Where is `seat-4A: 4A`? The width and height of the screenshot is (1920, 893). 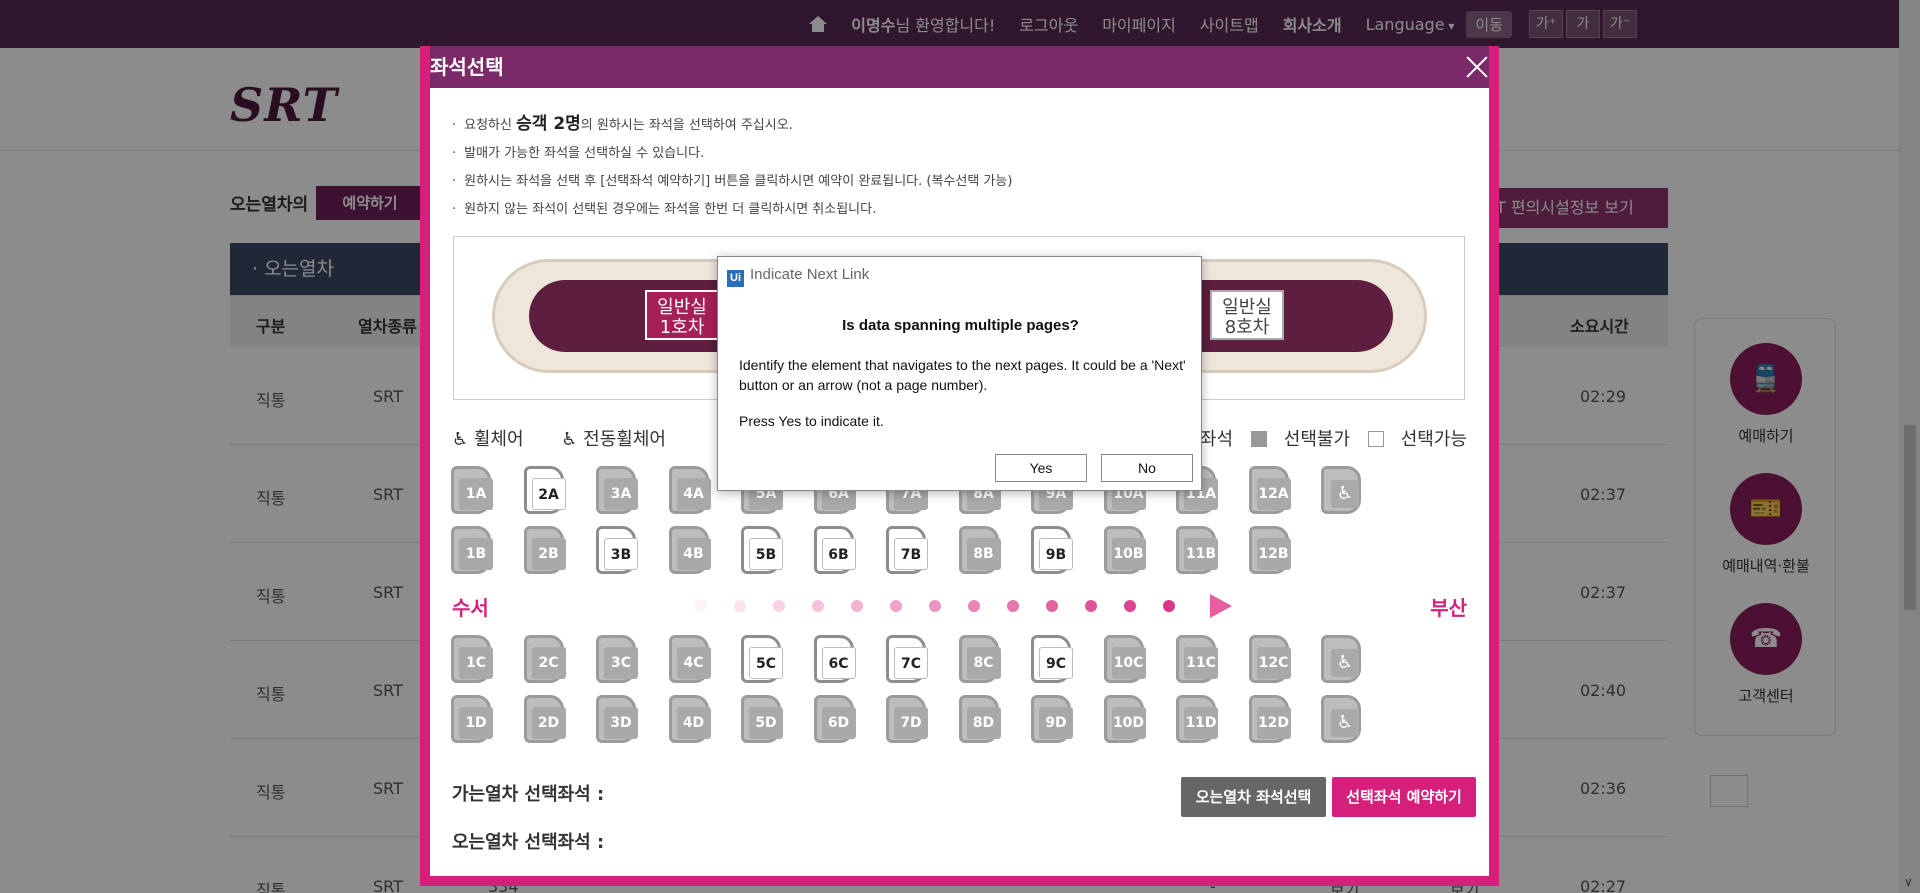 seat-4A: 4A is located at coordinates (689, 490).